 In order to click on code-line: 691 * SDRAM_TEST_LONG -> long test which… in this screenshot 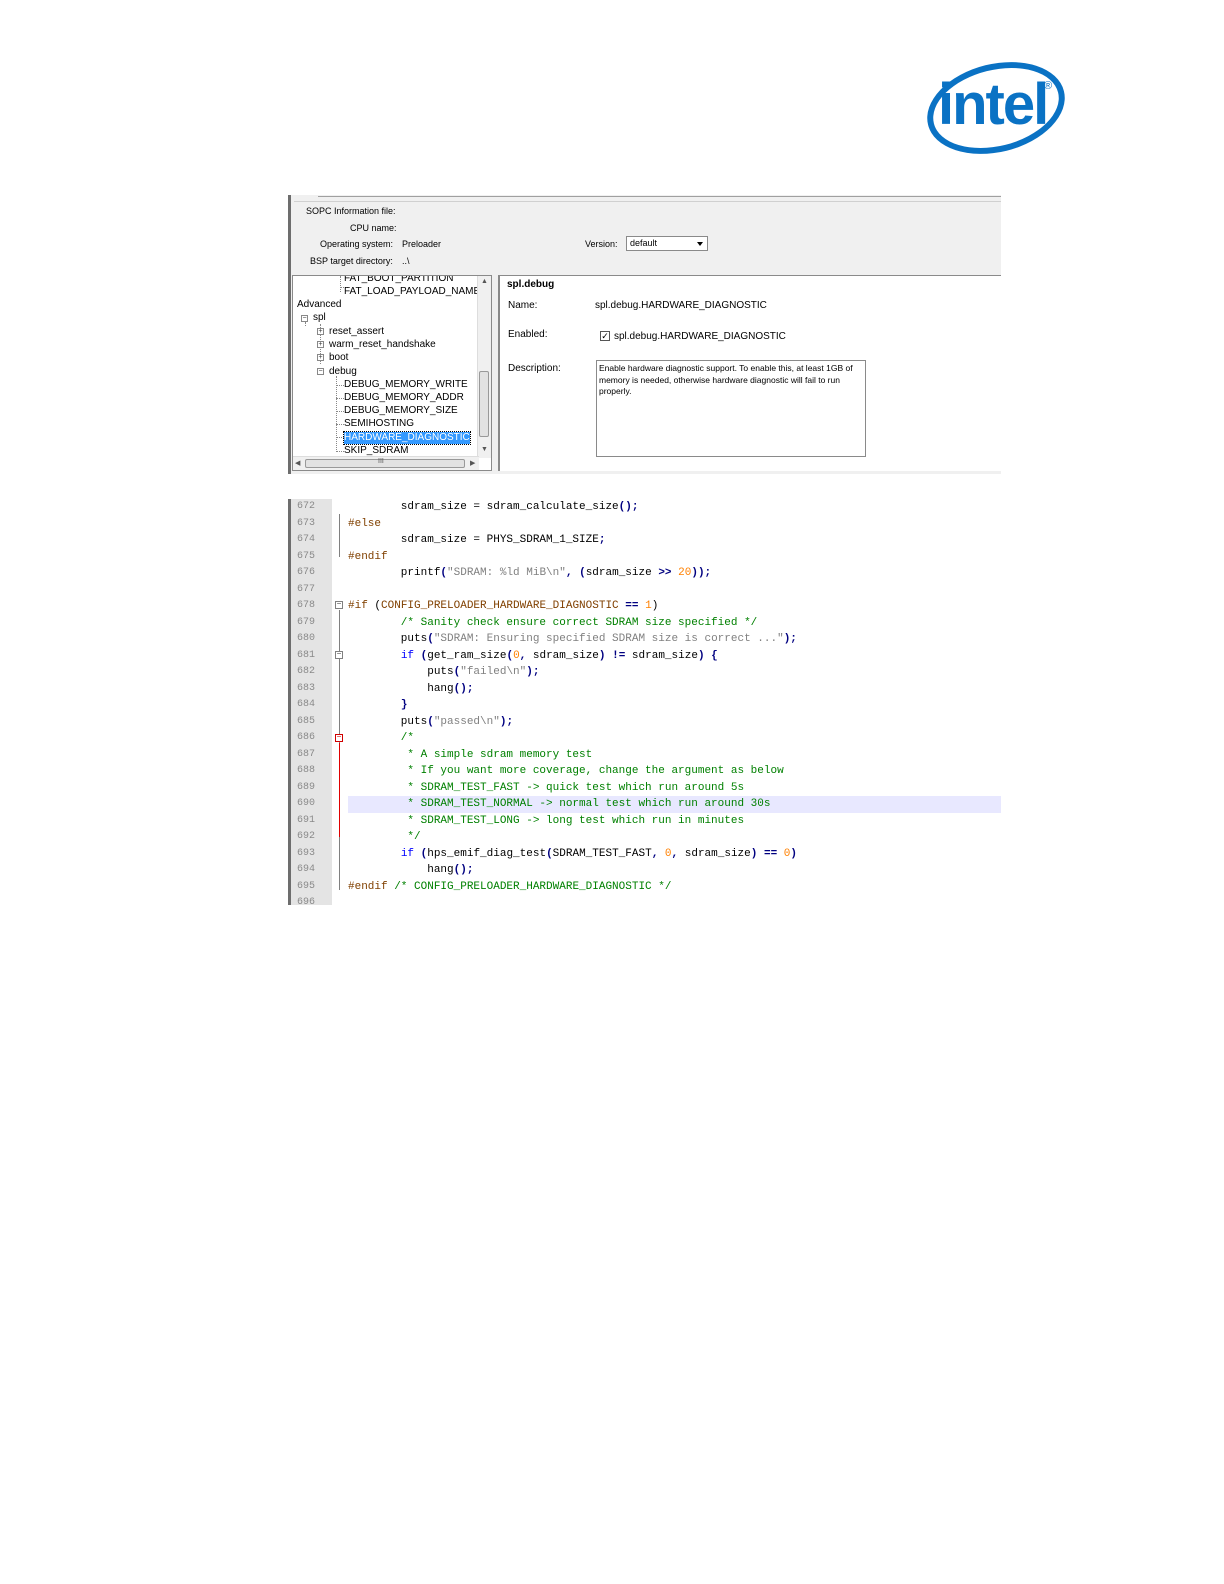, I will do `click(644, 821)`.